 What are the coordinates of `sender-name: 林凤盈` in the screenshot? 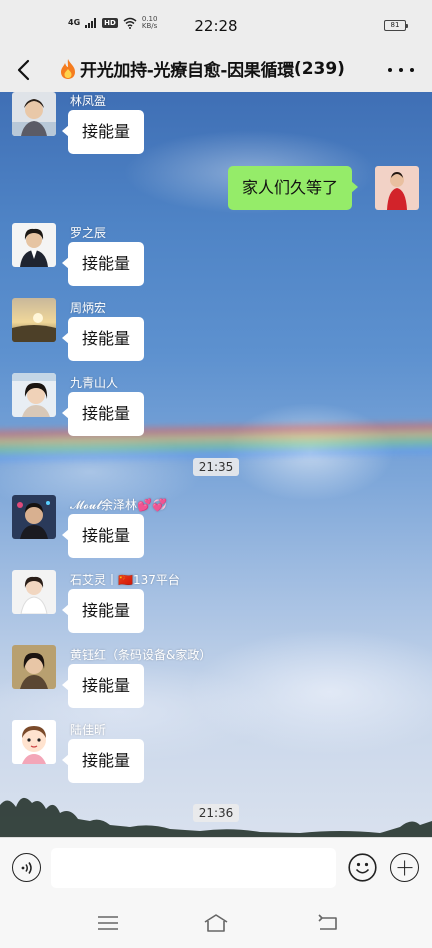 It's located at (88, 101).